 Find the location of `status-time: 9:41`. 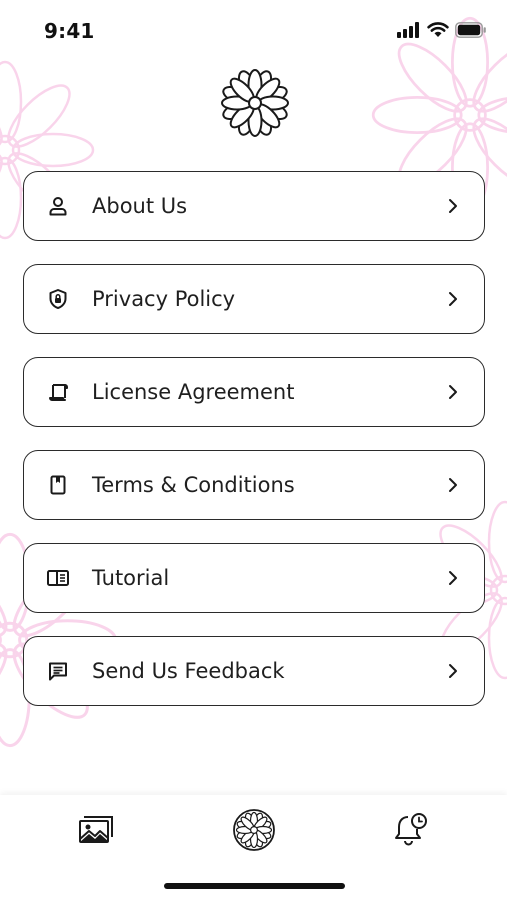

status-time: 9:41 is located at coordinates (69, 31).